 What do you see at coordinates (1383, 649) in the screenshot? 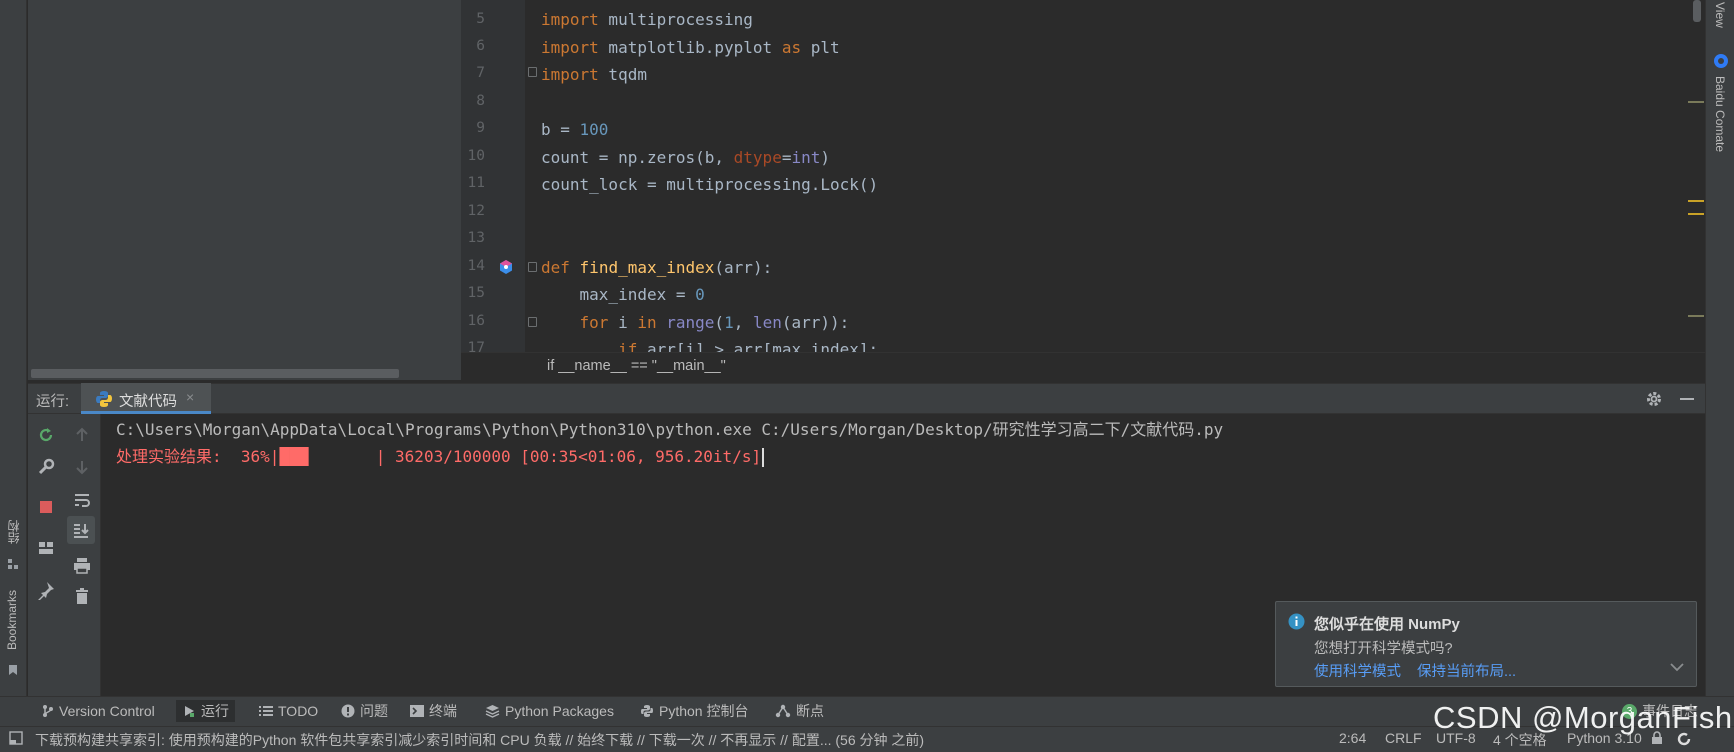
I see `notification-body: 您想打开科学模式吗?` at bounding box center [1383, 649].